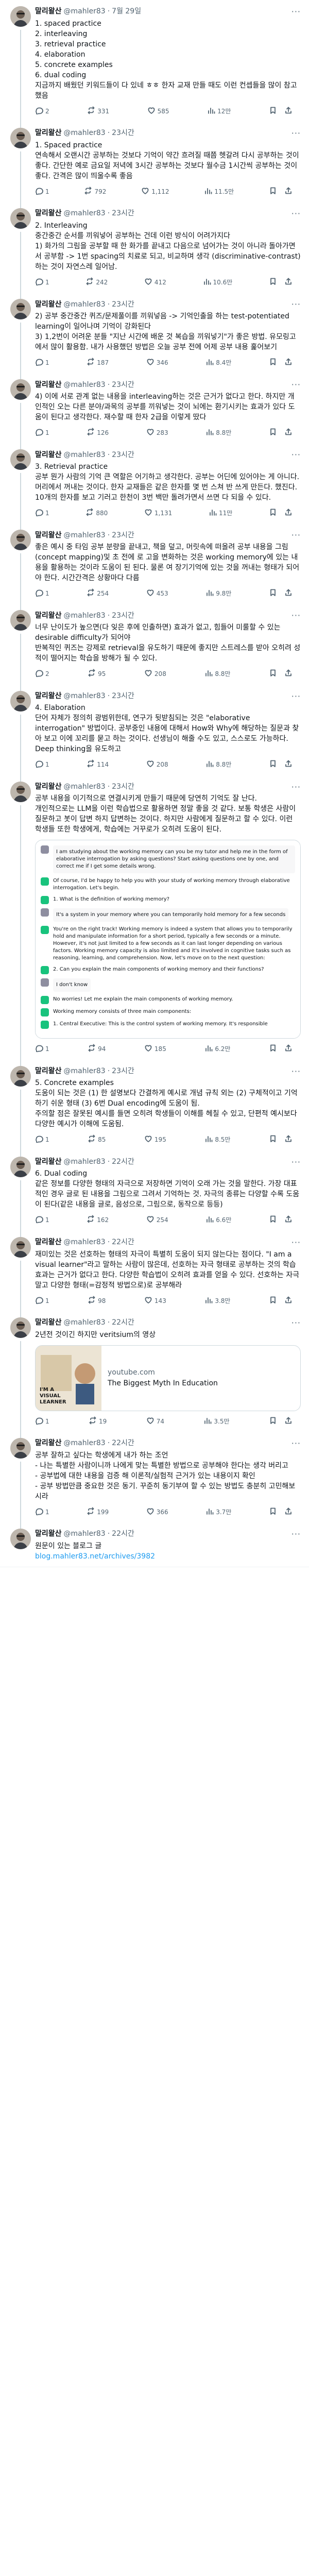 The height and width of the screenshot is (2576, 309). Describe the element at coordinates (217, 674) in the screenshot. I see `views-button: 8.8만` at that location.